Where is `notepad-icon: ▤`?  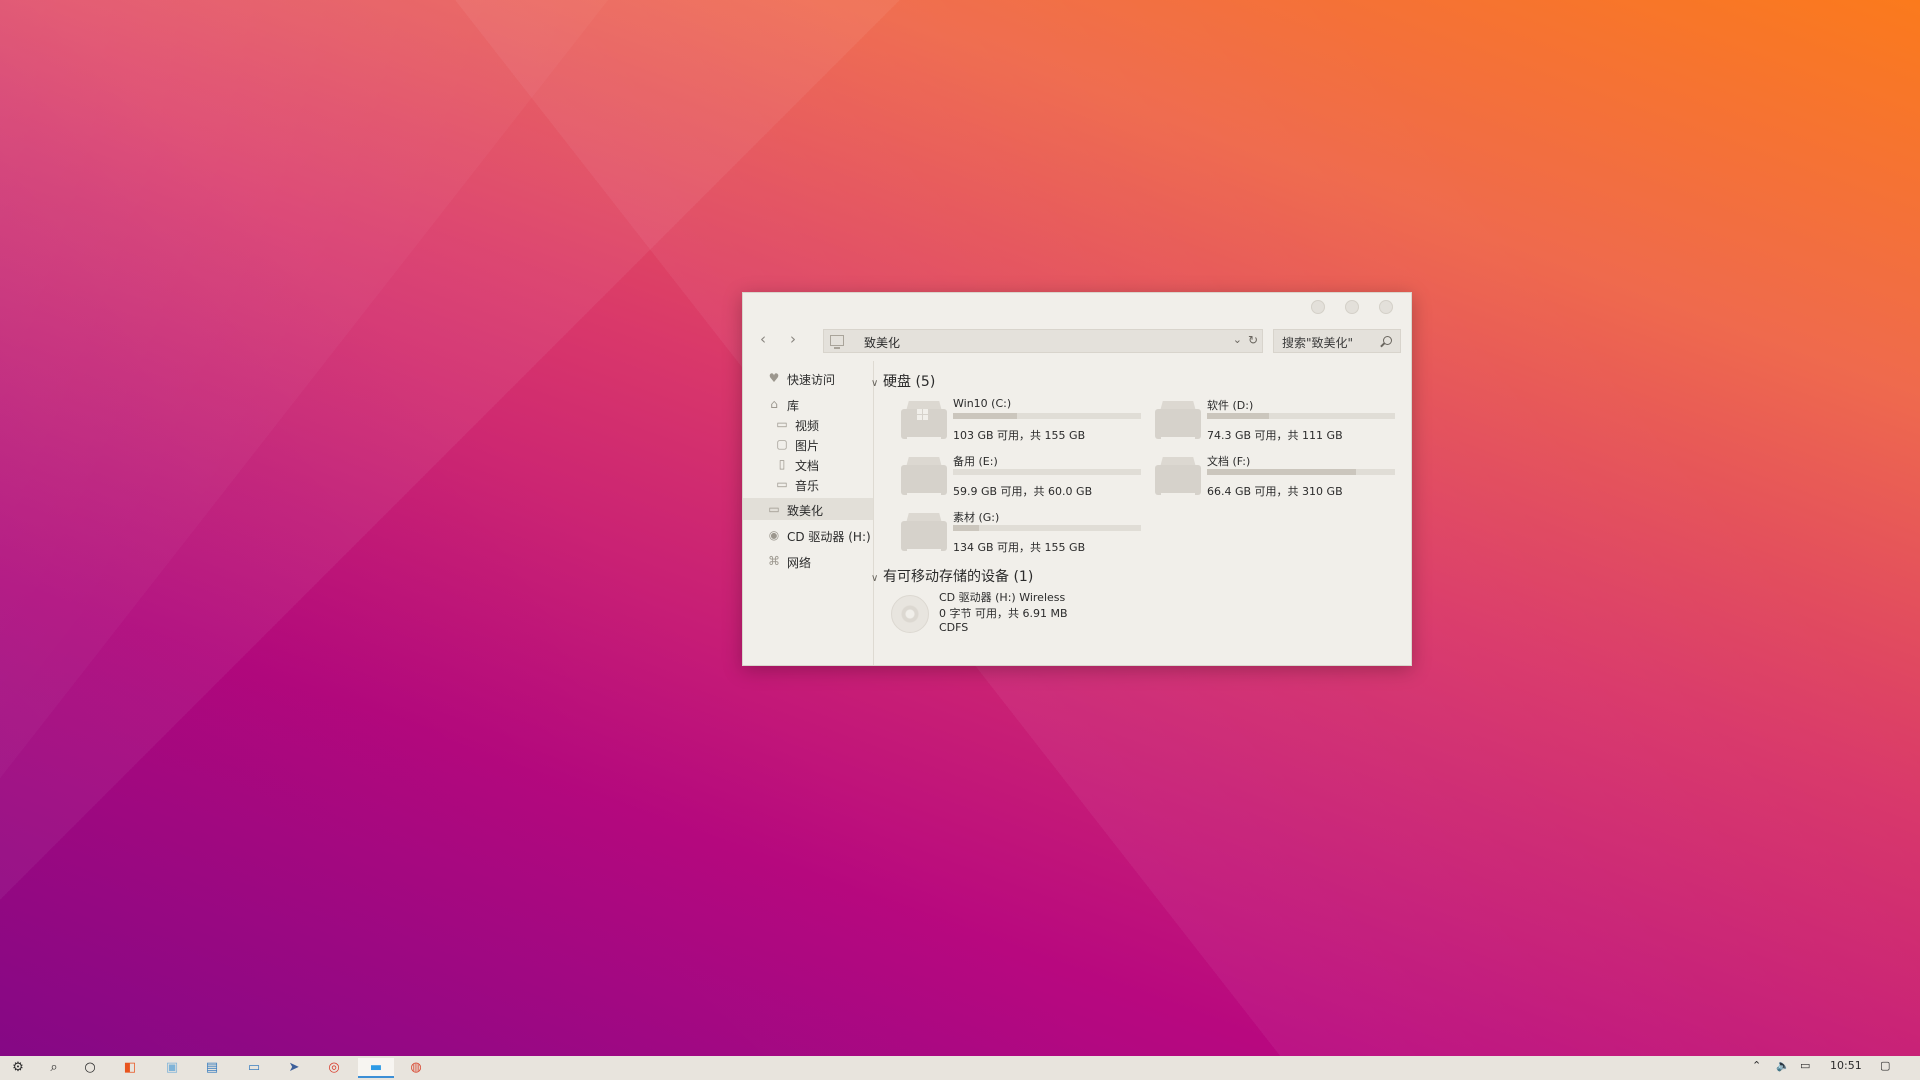
notepad-icon: ▤ is located at coordinates (212, 1068).